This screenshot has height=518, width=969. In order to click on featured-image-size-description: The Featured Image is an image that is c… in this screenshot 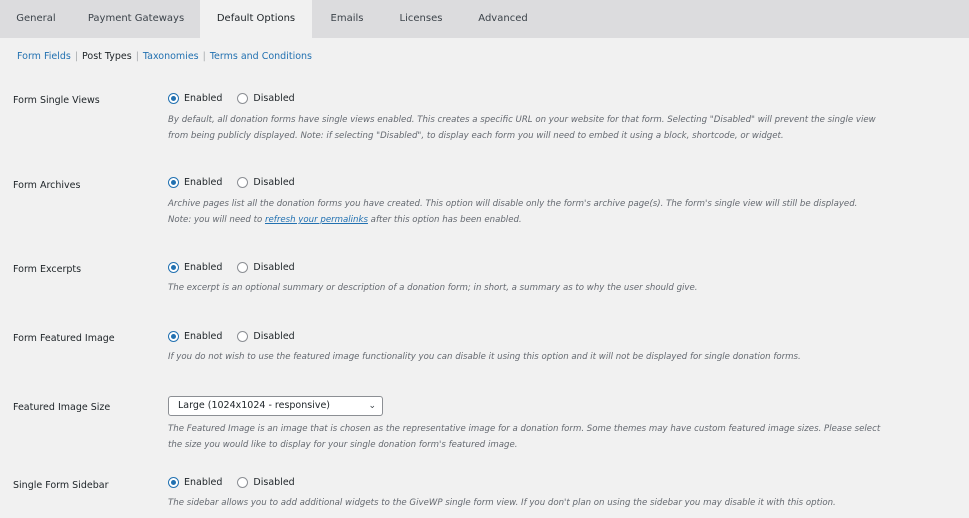, I will do `click(543, 437)`.